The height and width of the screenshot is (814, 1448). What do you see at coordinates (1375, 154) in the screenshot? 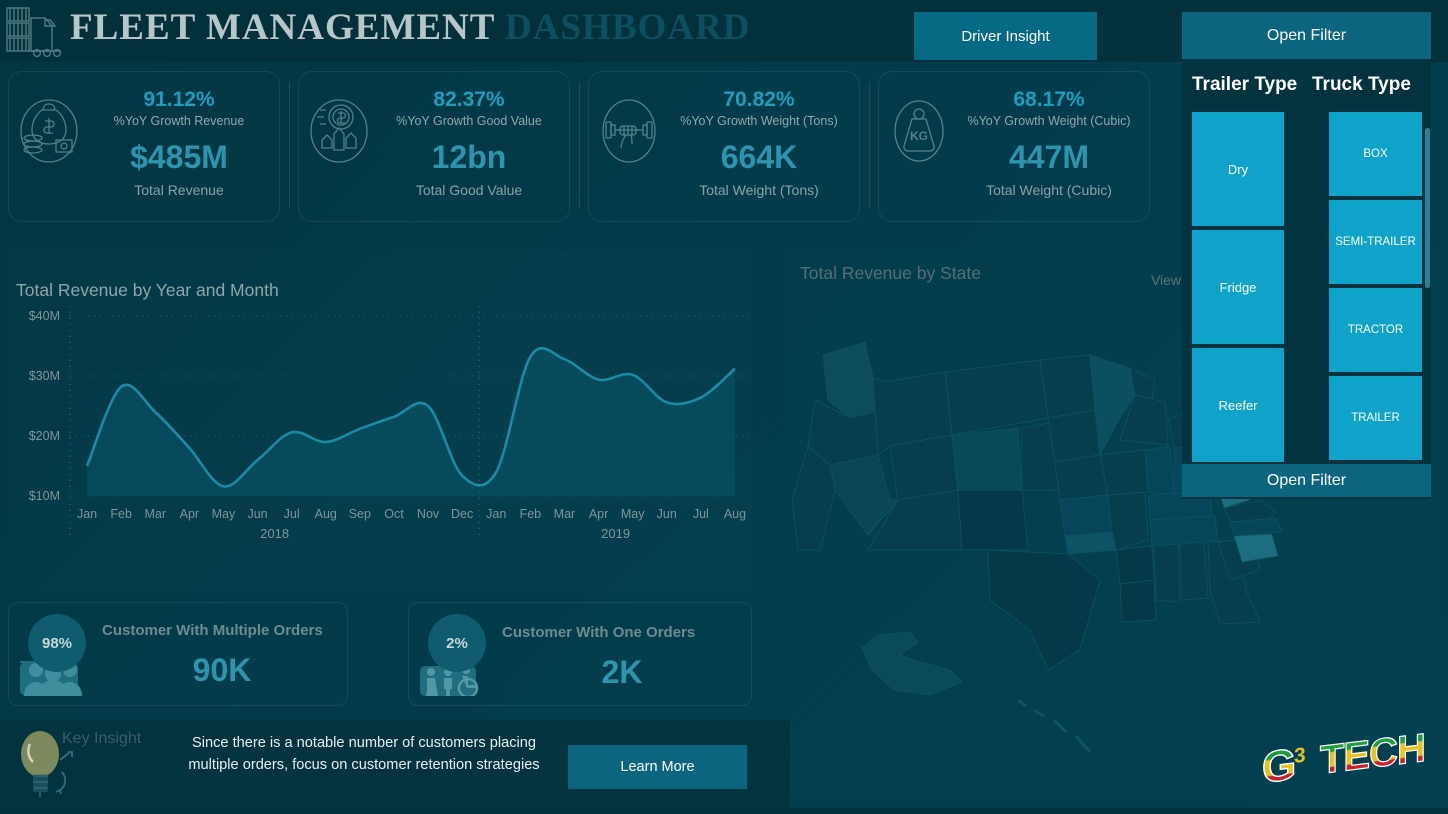
I see `filter-tile-truck-box: BOX` at bounding box center [1375, 154].